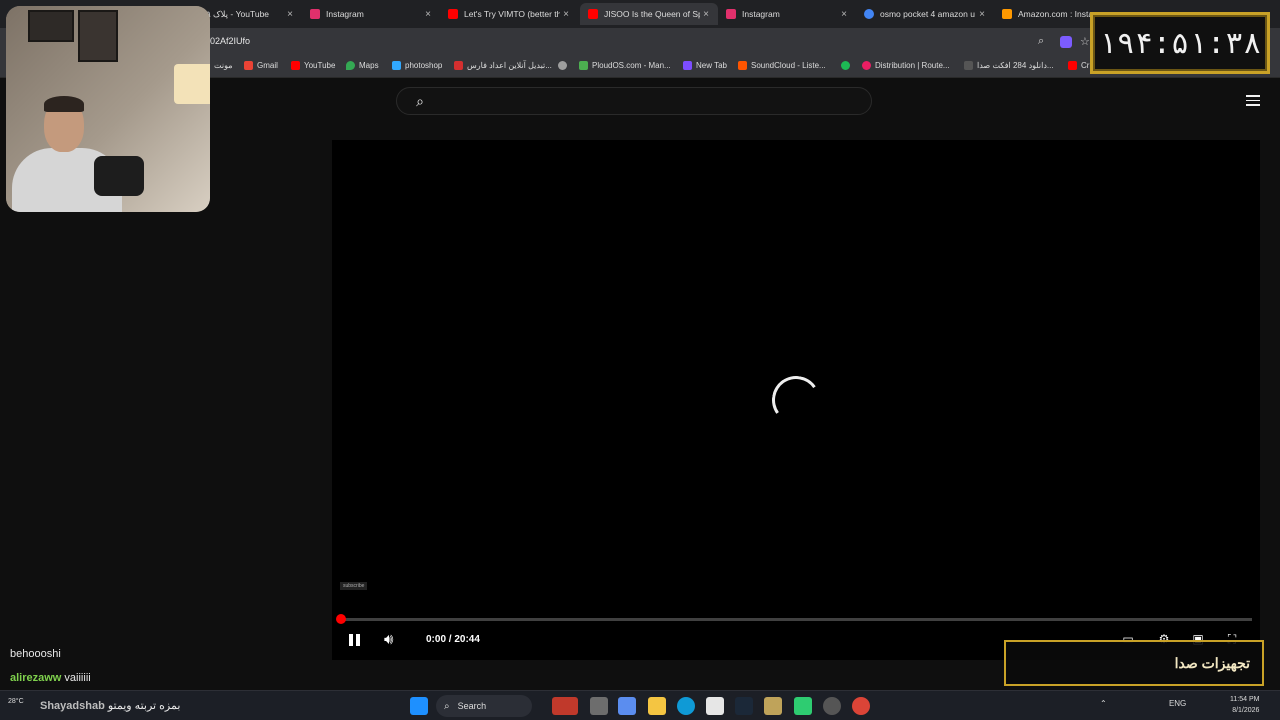 This screenshot has height=720, width=1280. What do you see at coordinates (267, 65) in the screenshot?
I see `bookmark-label: Gmail` at bounding box center [267, 65].